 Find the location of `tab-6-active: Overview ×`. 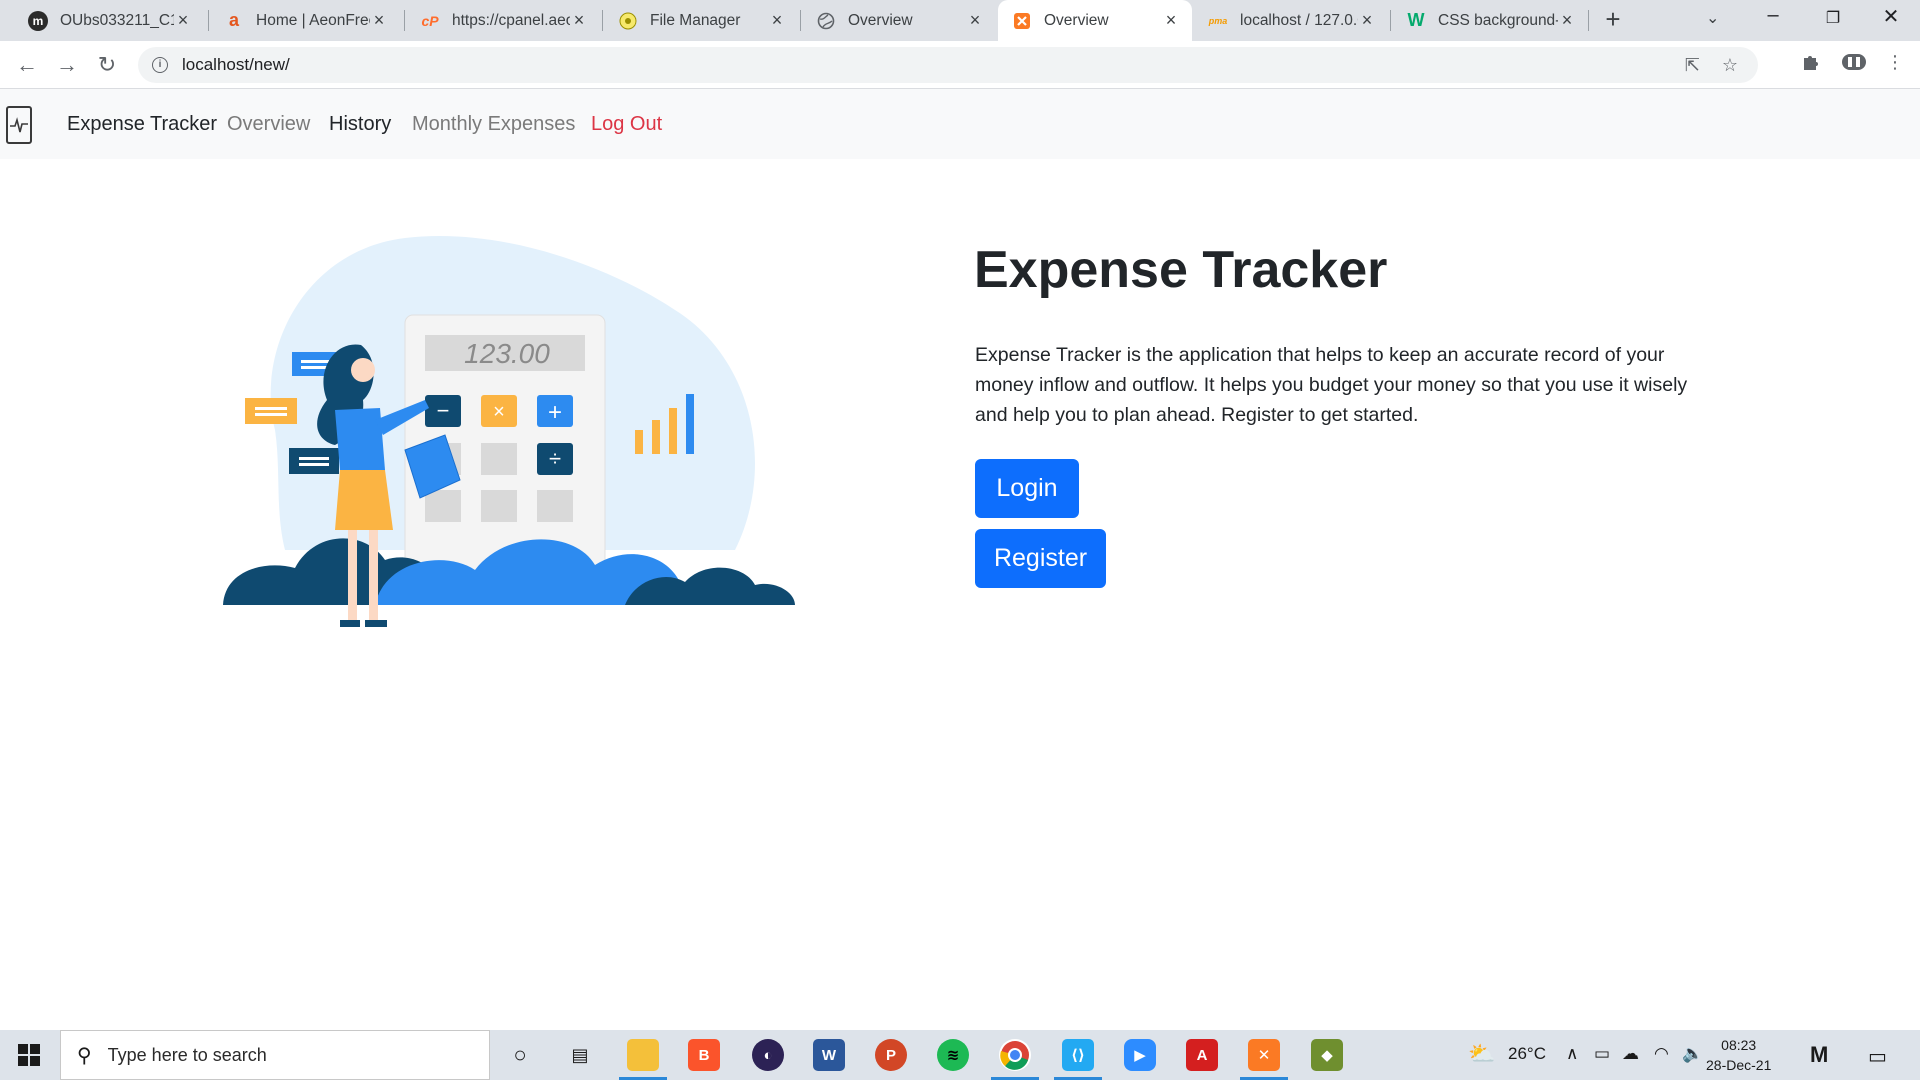

tab-6-active: Overview × is located at coordinates (1095, 20).